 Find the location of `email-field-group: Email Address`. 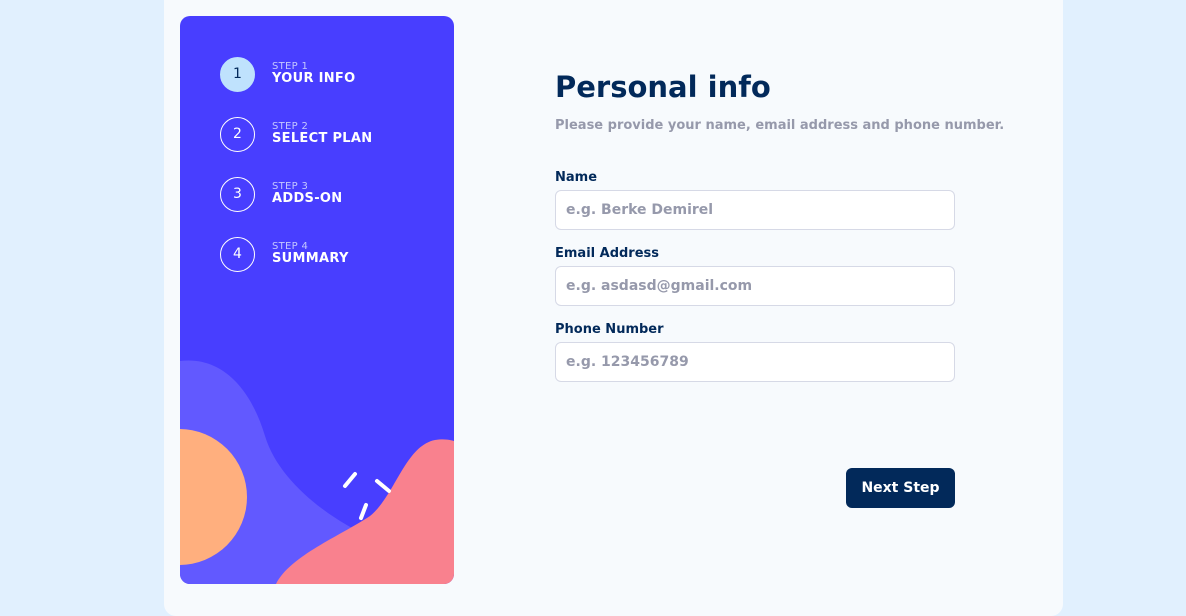

email-field-group: Email Address is located at coordinates (755, 276).